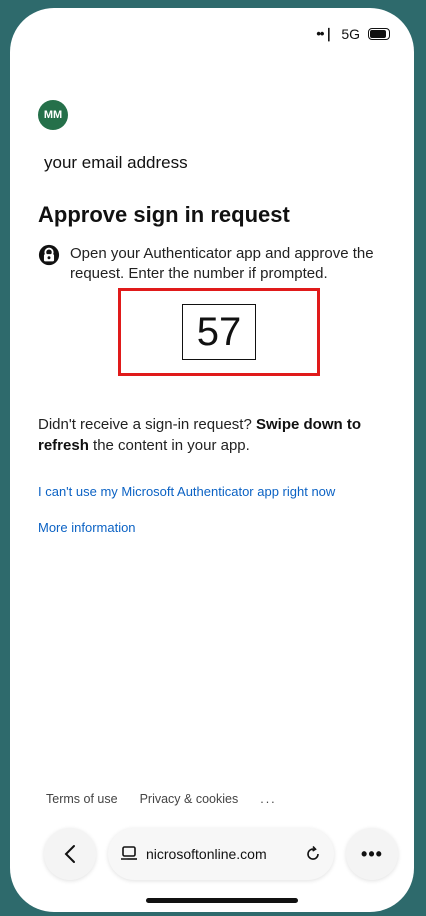  I want to click on chevron-left-icon, so click(69, 854).